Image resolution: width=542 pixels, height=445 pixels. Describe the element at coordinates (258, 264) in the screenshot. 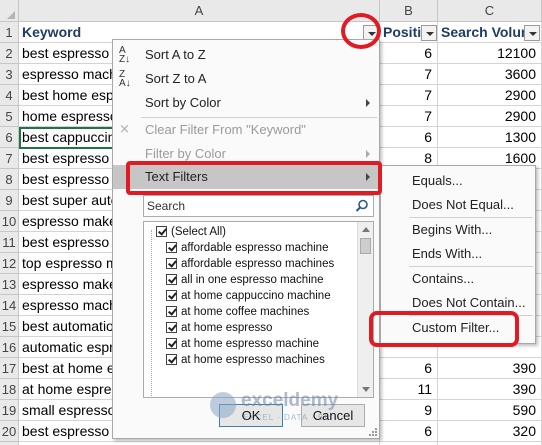

I see `checklist-label: affordable espresso machines` at that location.